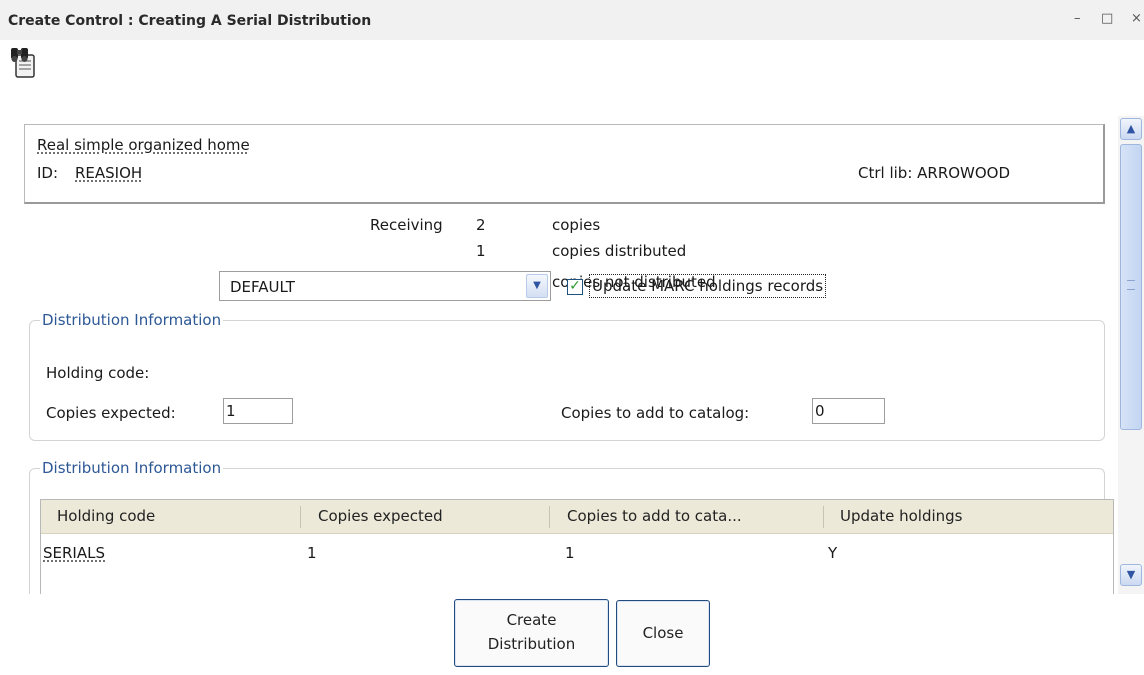  I want to click on binoculars-icon, so click(24, 63).